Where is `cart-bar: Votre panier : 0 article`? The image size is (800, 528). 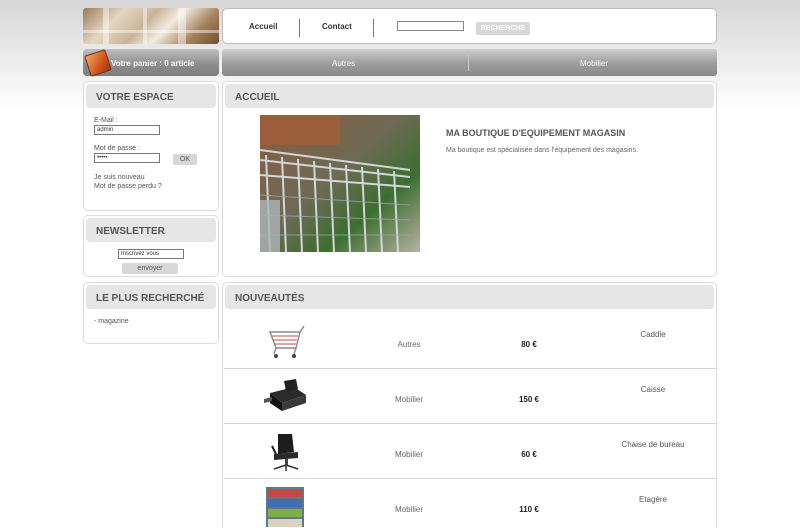
cart-bar: Votre panier : 0 article is located at coordinates (151, 63).